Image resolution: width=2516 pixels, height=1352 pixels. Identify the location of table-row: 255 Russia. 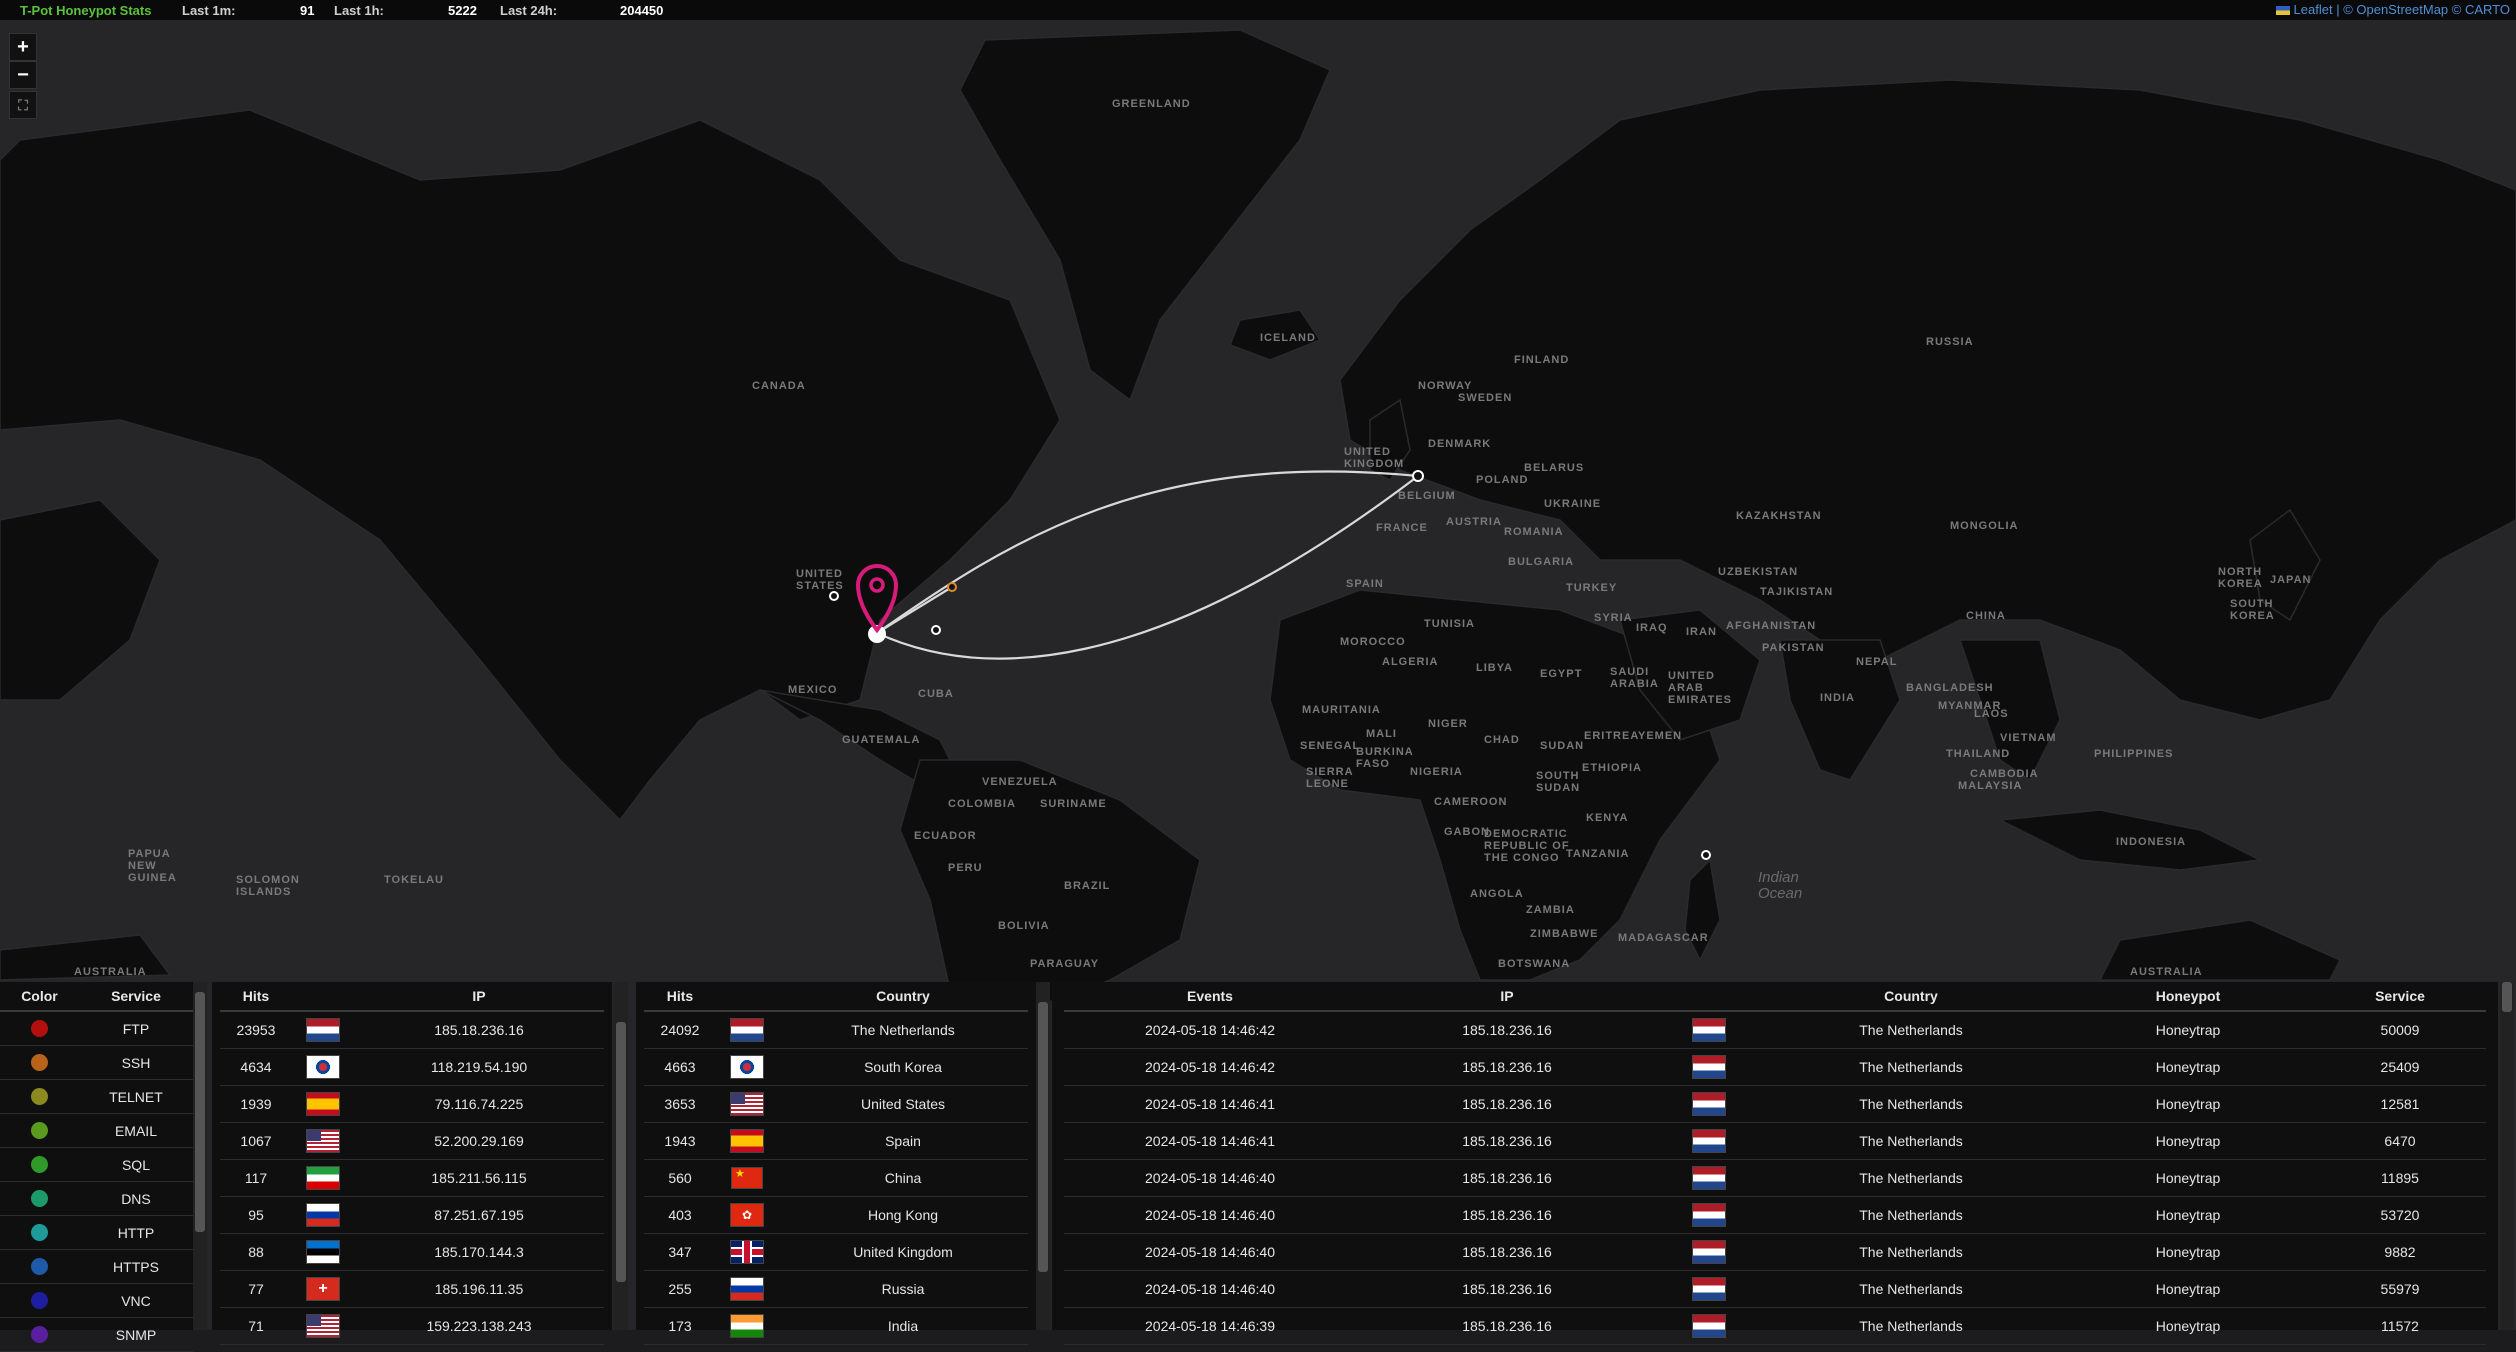
(836, 1289).